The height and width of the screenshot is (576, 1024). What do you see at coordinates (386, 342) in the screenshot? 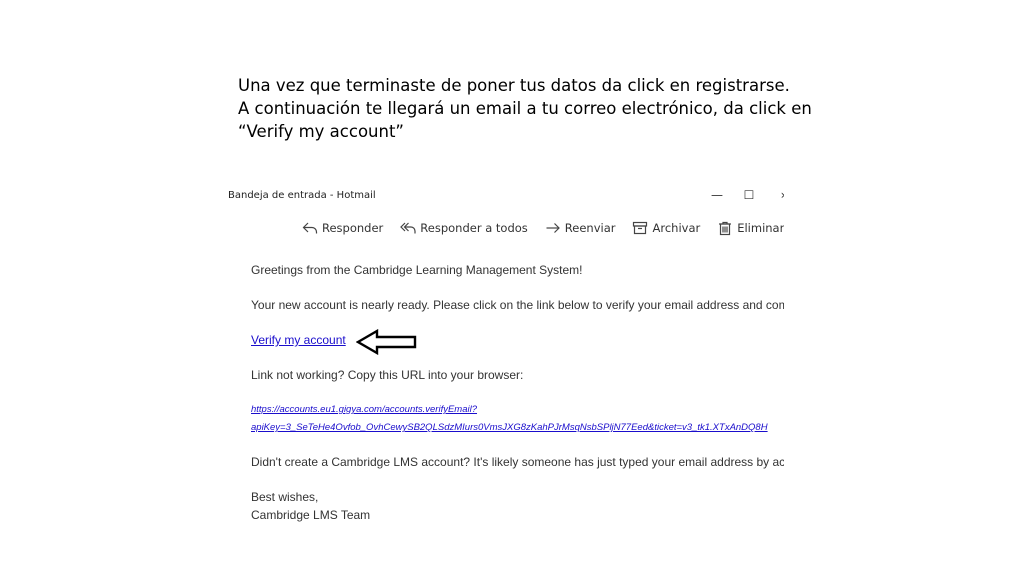
I see `left-arrow-icon` at bounding box center [386, 342].